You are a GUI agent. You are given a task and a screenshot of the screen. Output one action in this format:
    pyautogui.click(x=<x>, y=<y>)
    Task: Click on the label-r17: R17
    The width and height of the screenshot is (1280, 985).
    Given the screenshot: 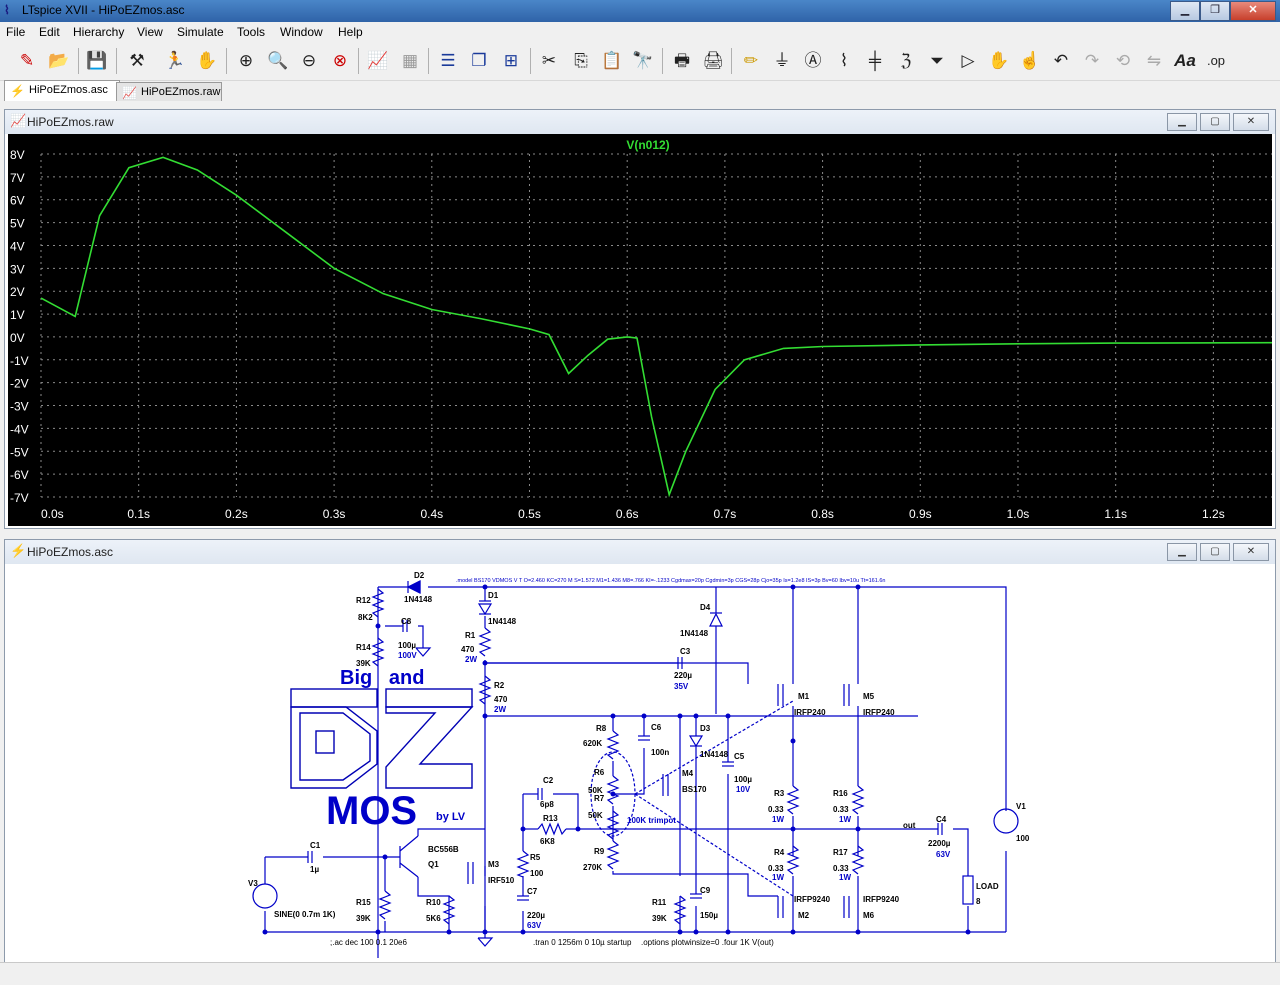 What is the action you would take?
    pyautogui.click(x=840, y=852)
    